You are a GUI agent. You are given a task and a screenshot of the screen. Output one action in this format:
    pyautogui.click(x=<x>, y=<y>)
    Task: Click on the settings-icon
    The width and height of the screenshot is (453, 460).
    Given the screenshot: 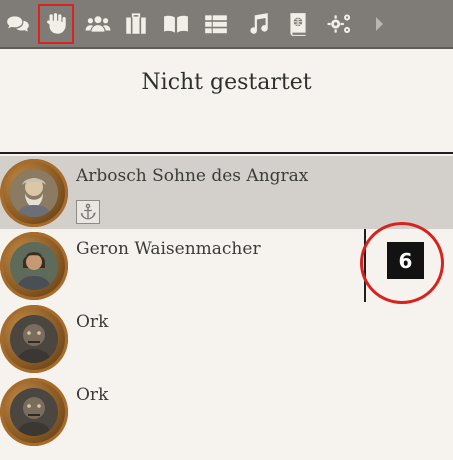 What is the action you would take?
    pyautogui.click(x=339, y=23)
    